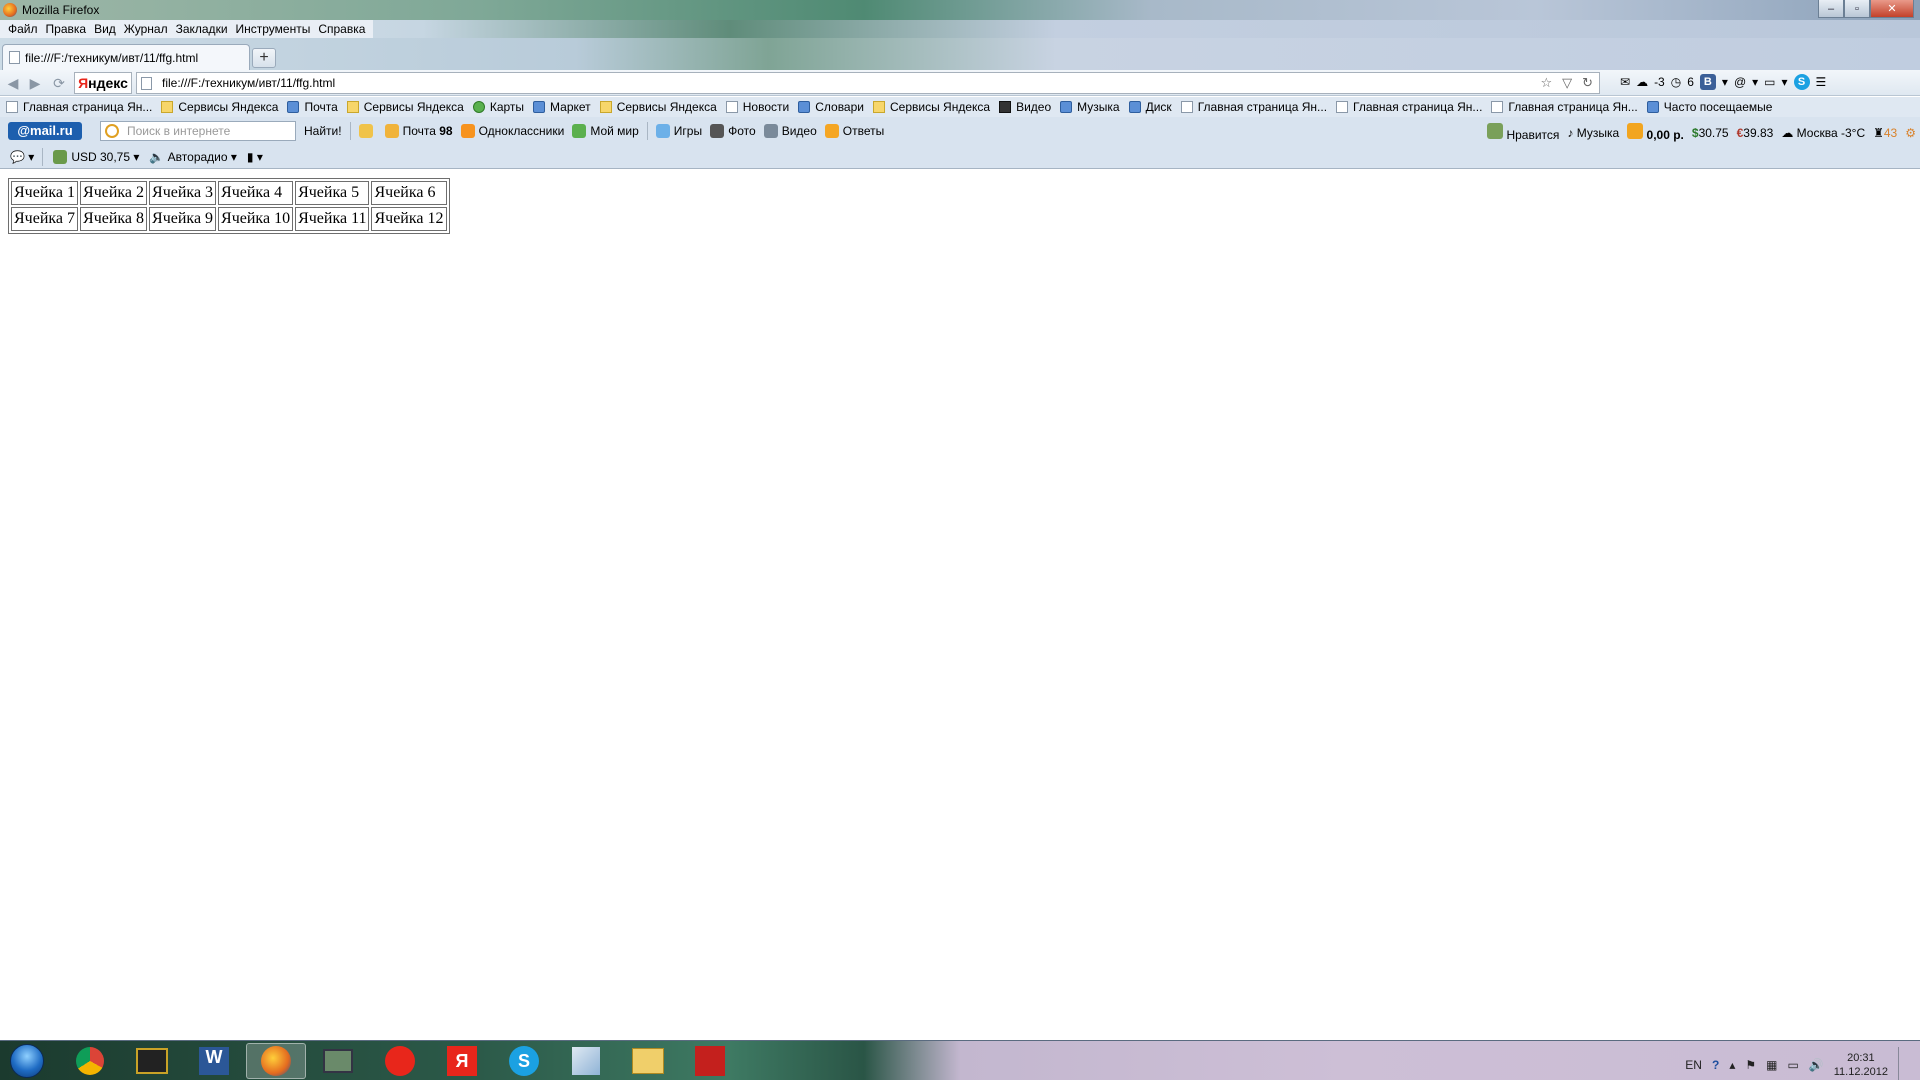 This screenshot has width=1920, height=1080. Describe the element at coordinates (367, 131) in the screenshot. I see `pencil-button` at that location.